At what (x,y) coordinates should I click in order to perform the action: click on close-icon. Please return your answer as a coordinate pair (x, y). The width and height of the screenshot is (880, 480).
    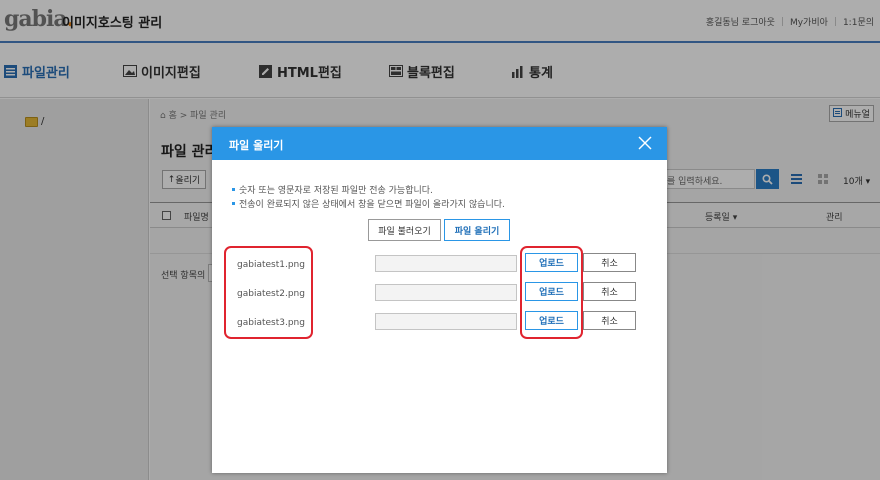
    Looking at the image, I should click on (645, 143).